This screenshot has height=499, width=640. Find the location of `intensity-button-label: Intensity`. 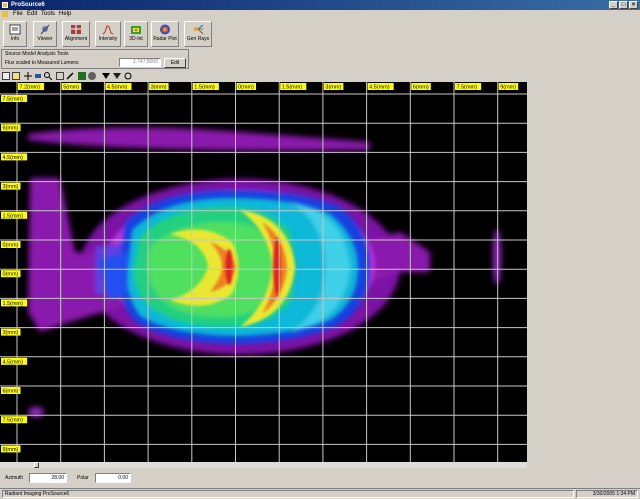

intensity-button-label: Intensity is located at coordinates (108, 39).